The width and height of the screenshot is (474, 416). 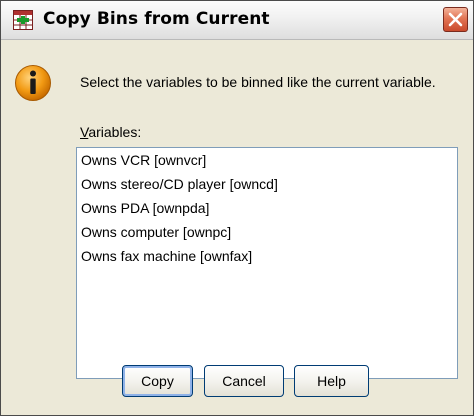 What do you see at coordinates (267, 160) in the screenshot?
I see `list-item: Owns VCR [ownvcr]` at bounding box center [267, 160].